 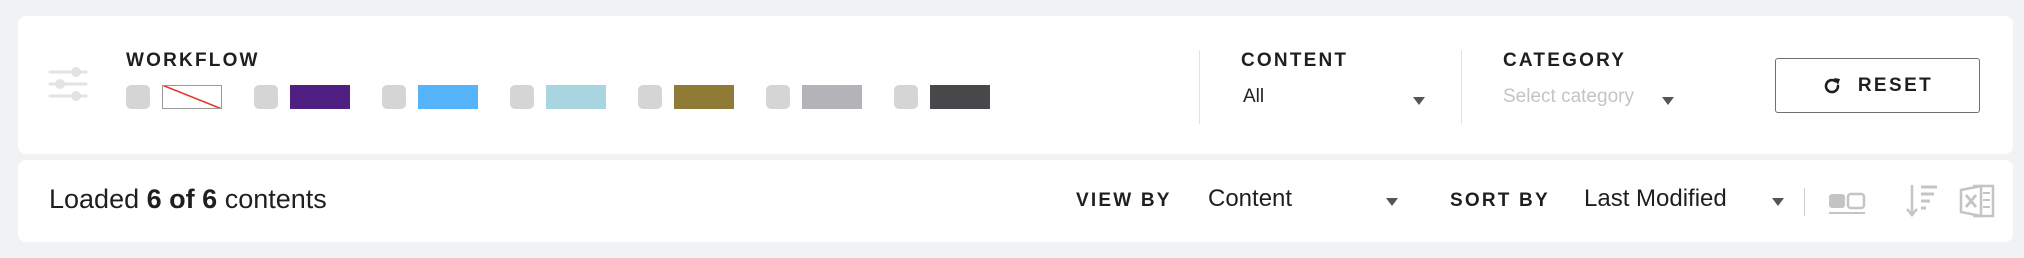 I want to click on view-by-value: Content, so click(x=1250, y=198).